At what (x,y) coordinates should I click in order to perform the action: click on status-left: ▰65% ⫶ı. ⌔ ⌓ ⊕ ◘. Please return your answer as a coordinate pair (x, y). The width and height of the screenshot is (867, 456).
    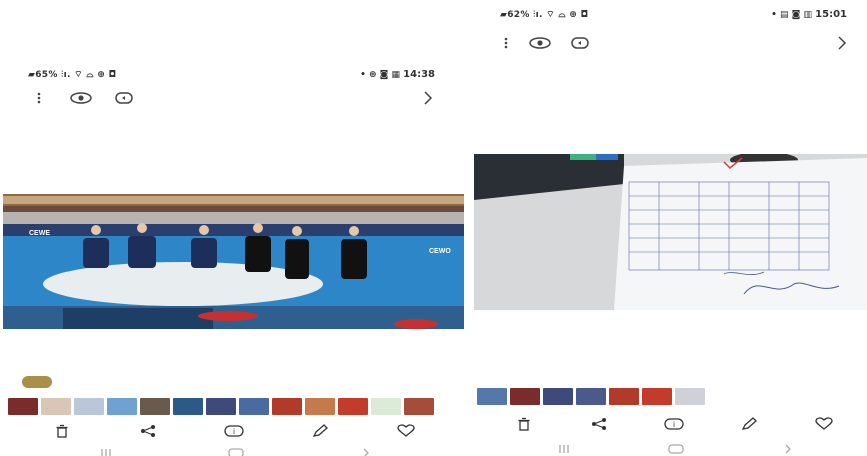
    Looking at the image, I should click on (72, 75).